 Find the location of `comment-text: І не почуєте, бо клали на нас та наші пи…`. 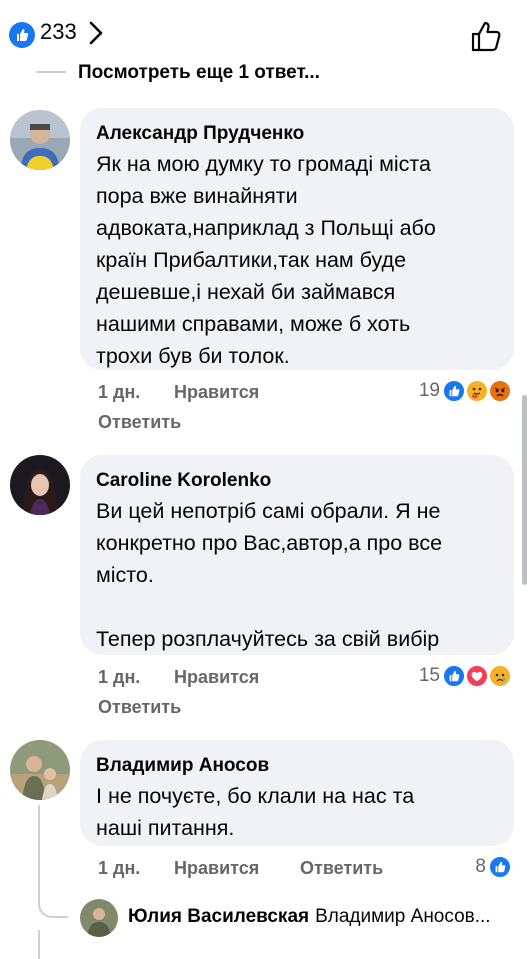

comment-text: І не почуєте, бо клали на нас та наші пи… is located at coordinates (255, 812).